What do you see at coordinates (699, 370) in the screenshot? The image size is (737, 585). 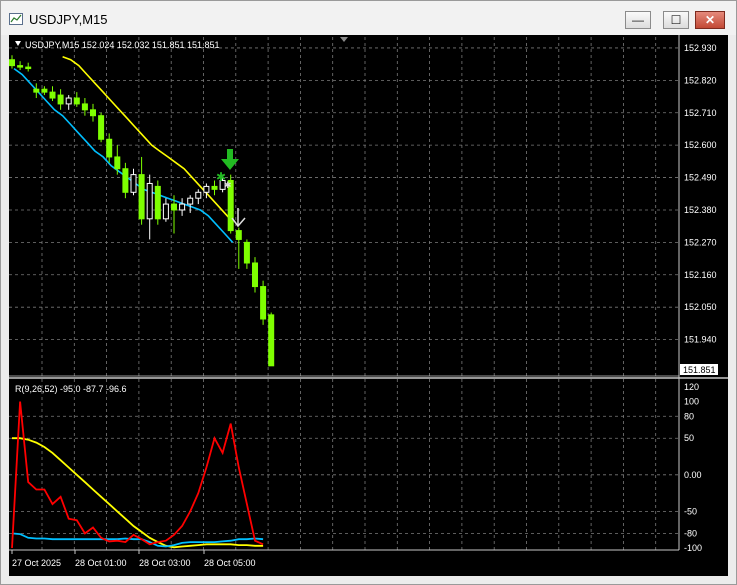 I see `current-price-label: 151.851` at bounding box center [699, 370].